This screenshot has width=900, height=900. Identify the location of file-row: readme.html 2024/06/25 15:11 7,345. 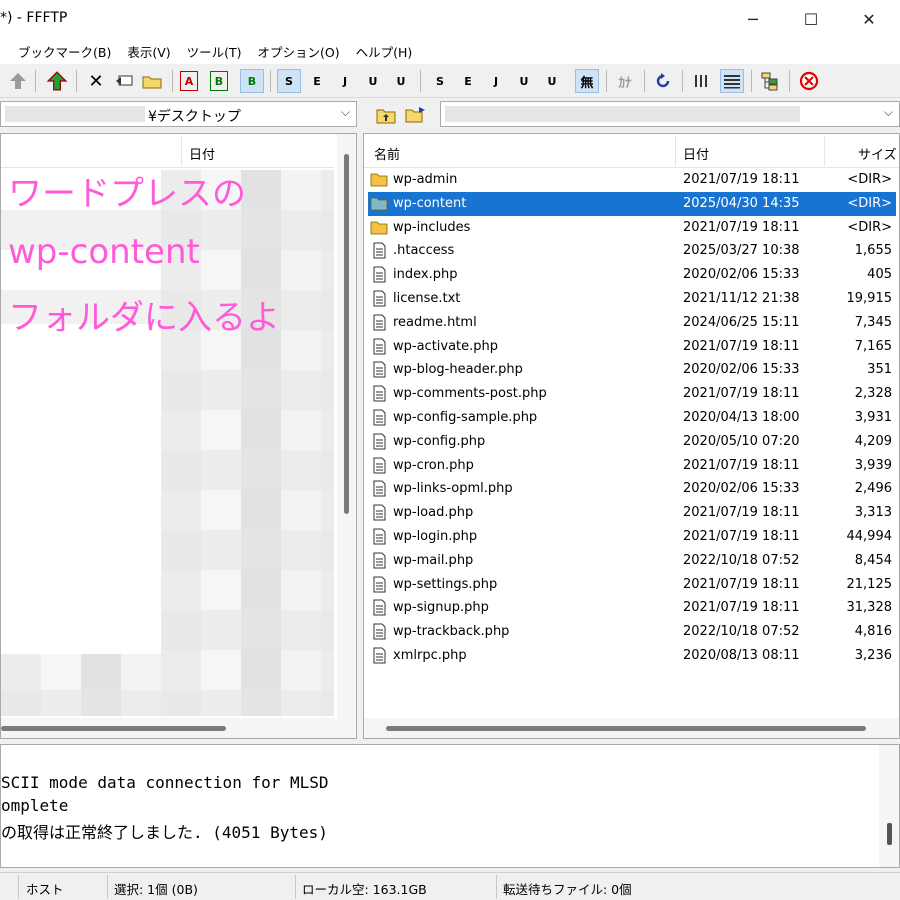
(632, 323).